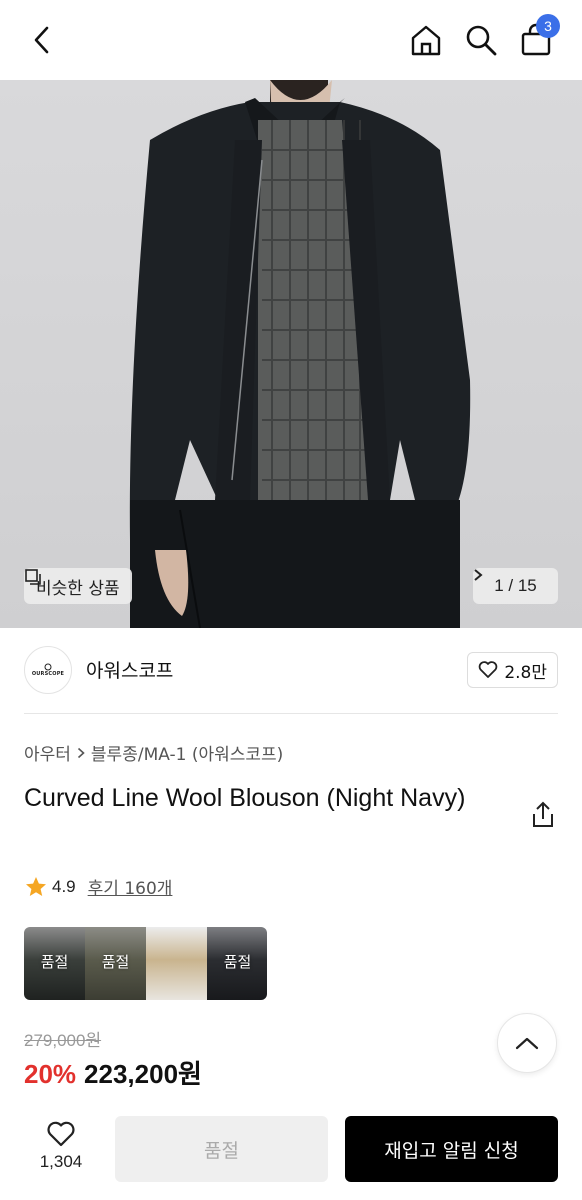  I want to click on scroll-to-top-button, so click(527, 1043).